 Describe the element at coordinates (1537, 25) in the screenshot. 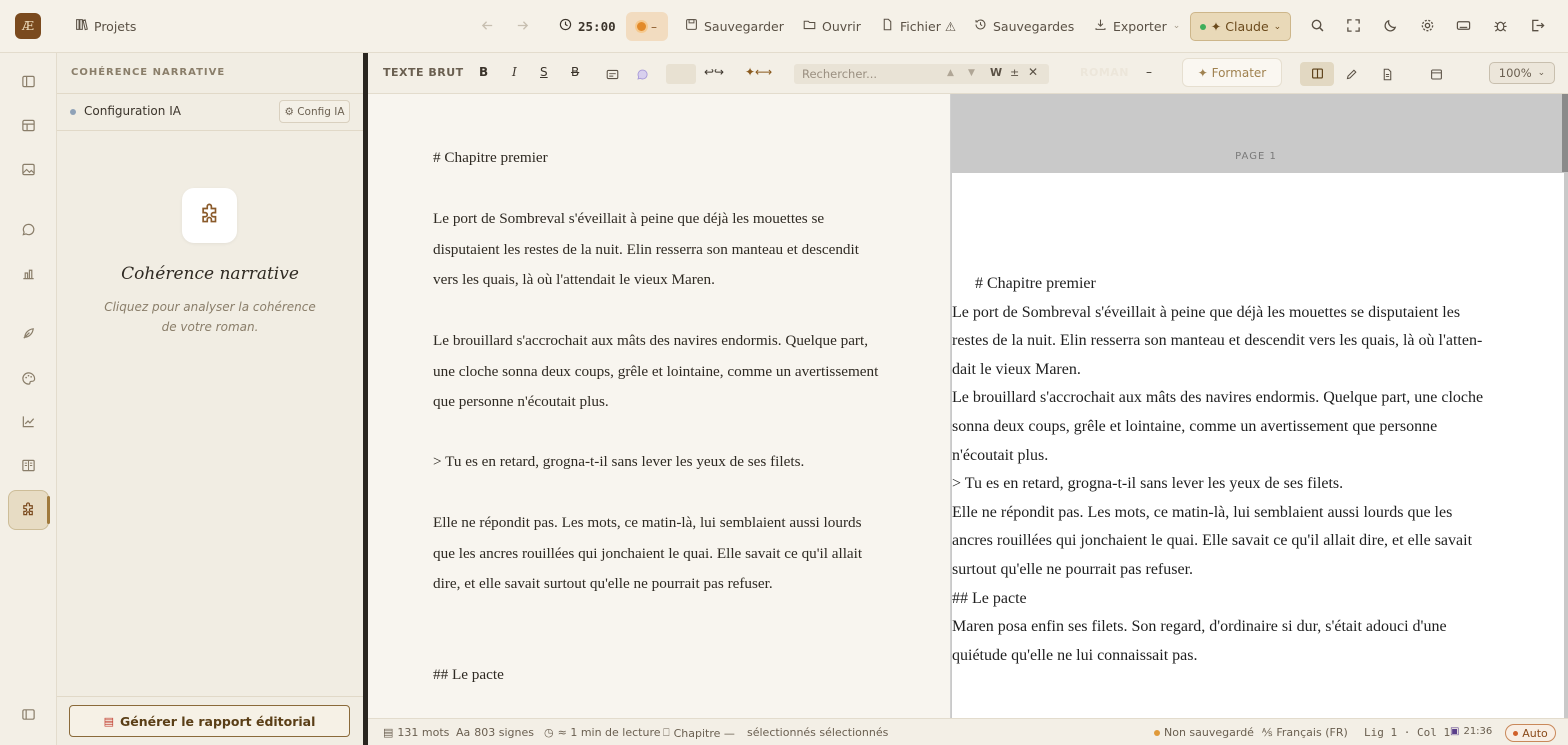

I see `logout-icon` at that location.